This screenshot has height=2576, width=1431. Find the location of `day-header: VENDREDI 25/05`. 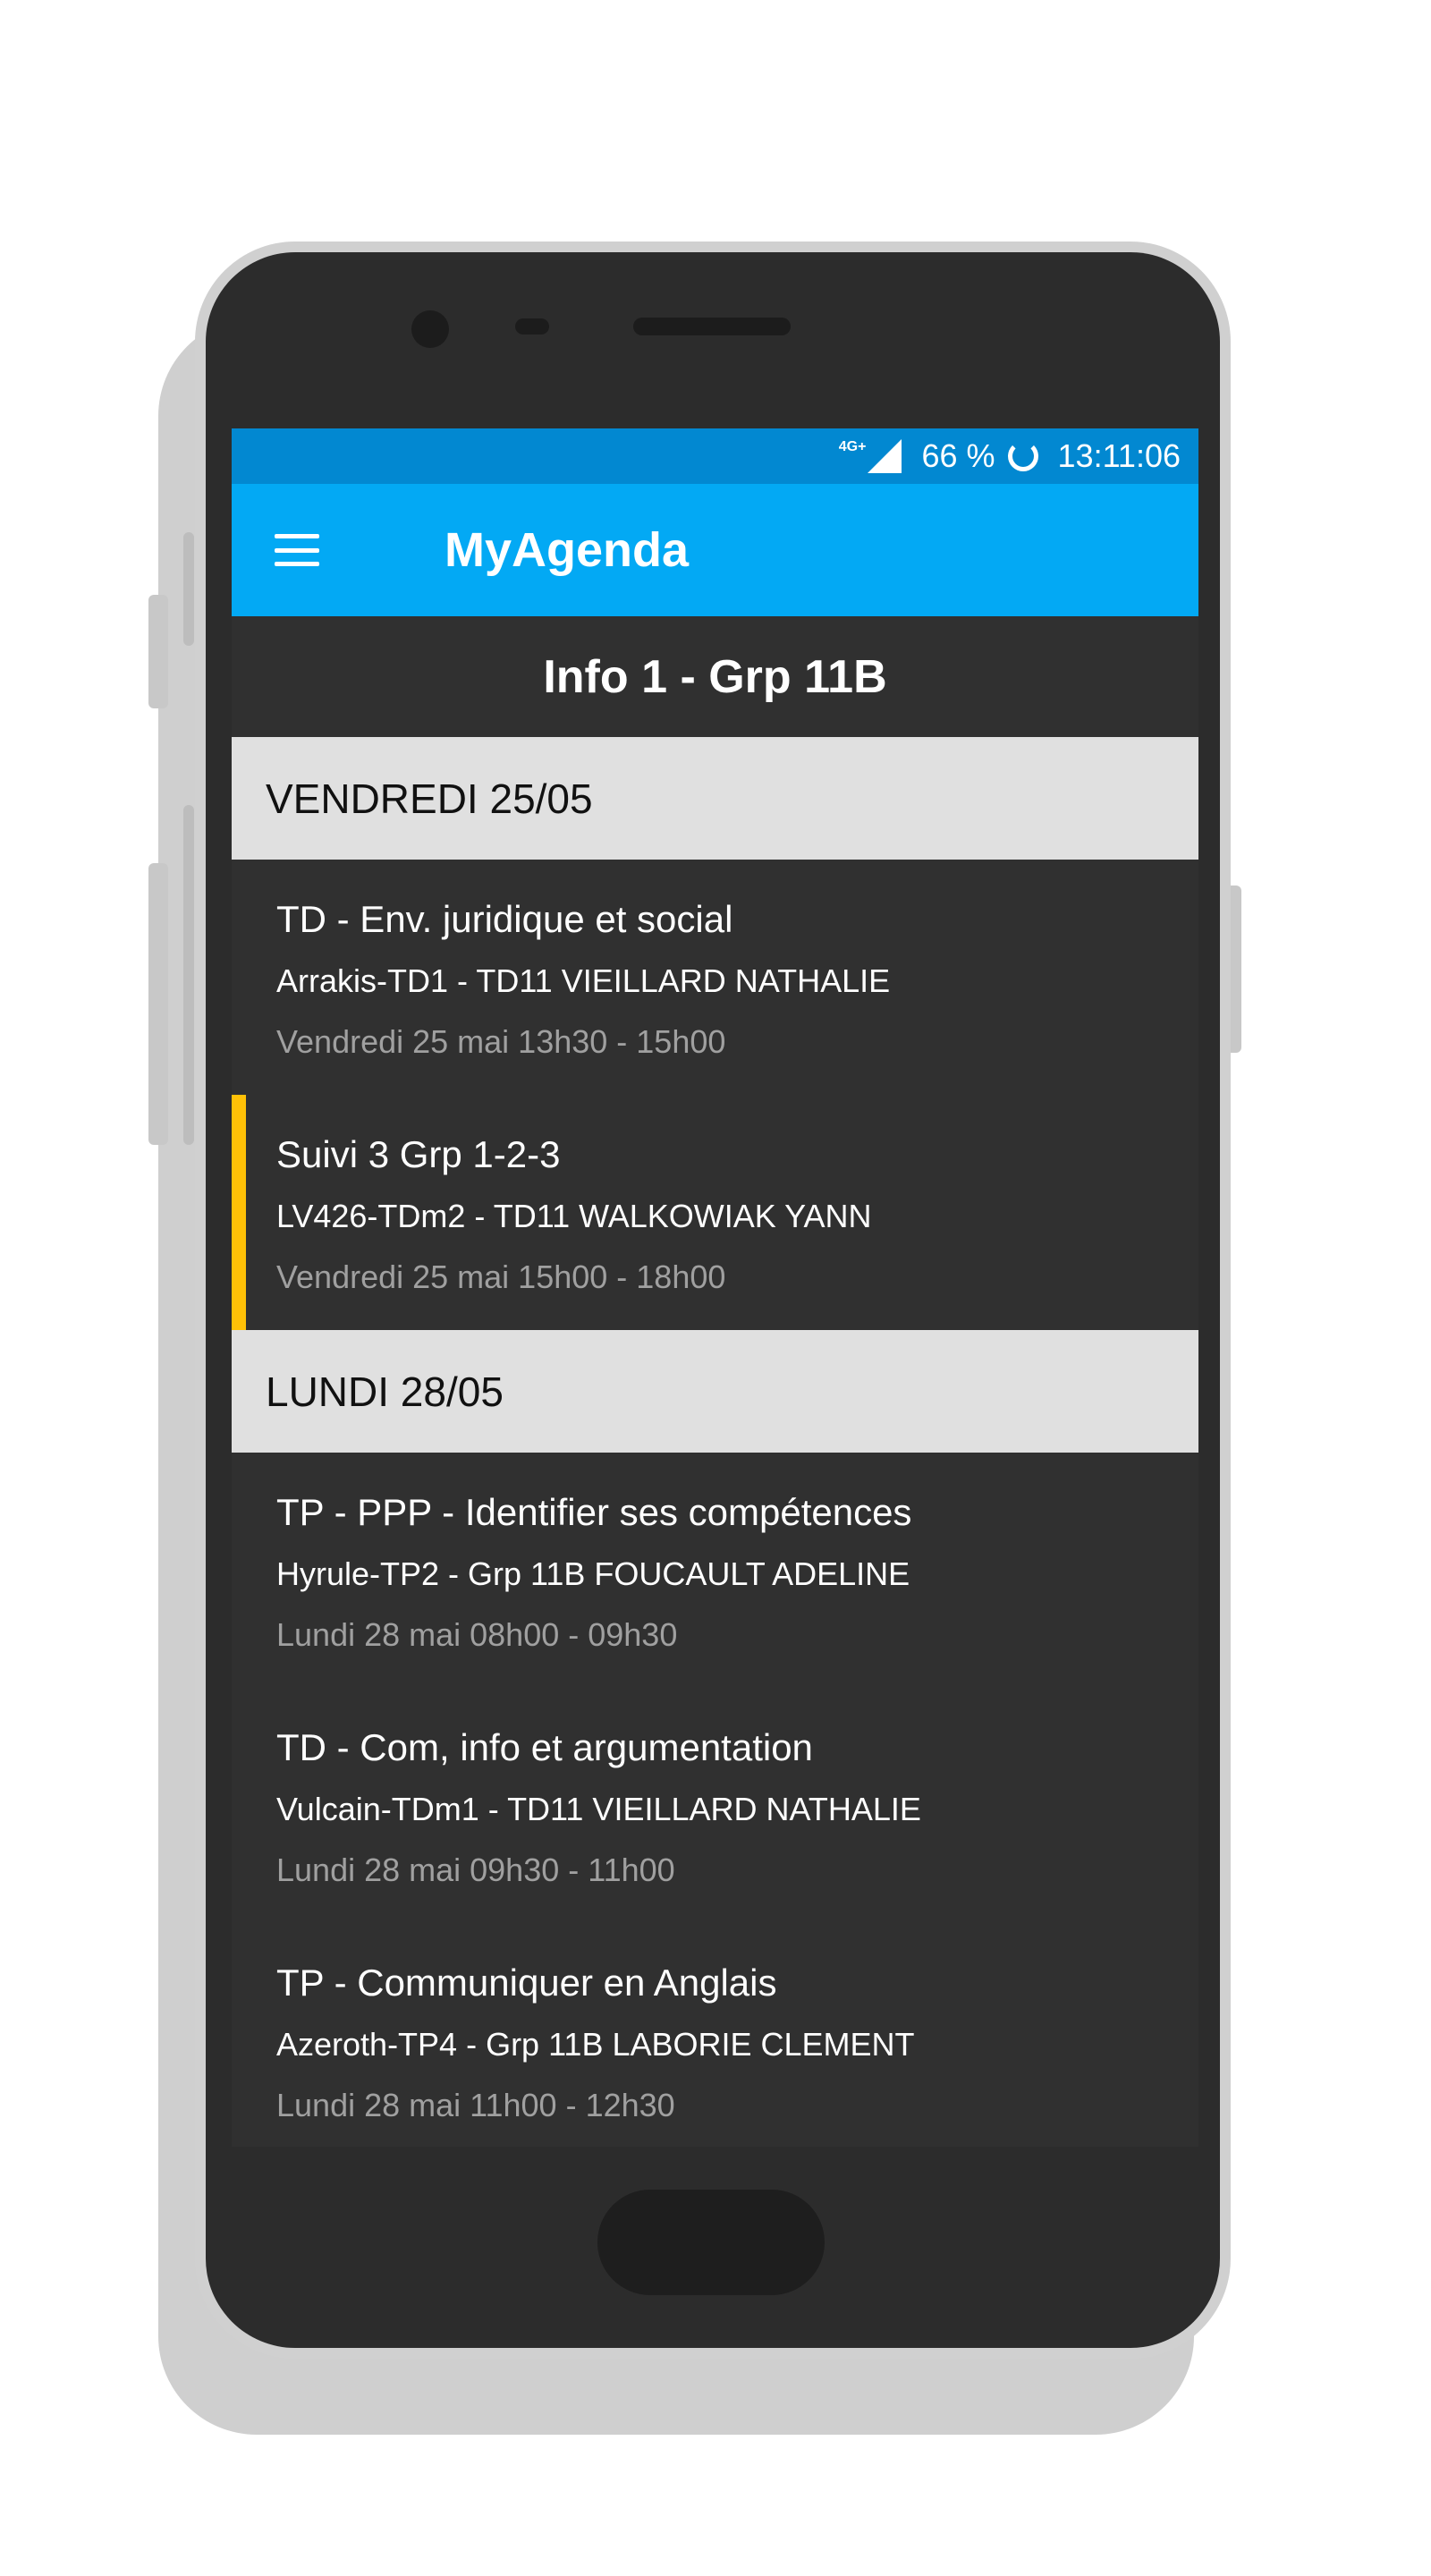

day-header: VENDREDI 25/05 is located at coordinates (715, 798).